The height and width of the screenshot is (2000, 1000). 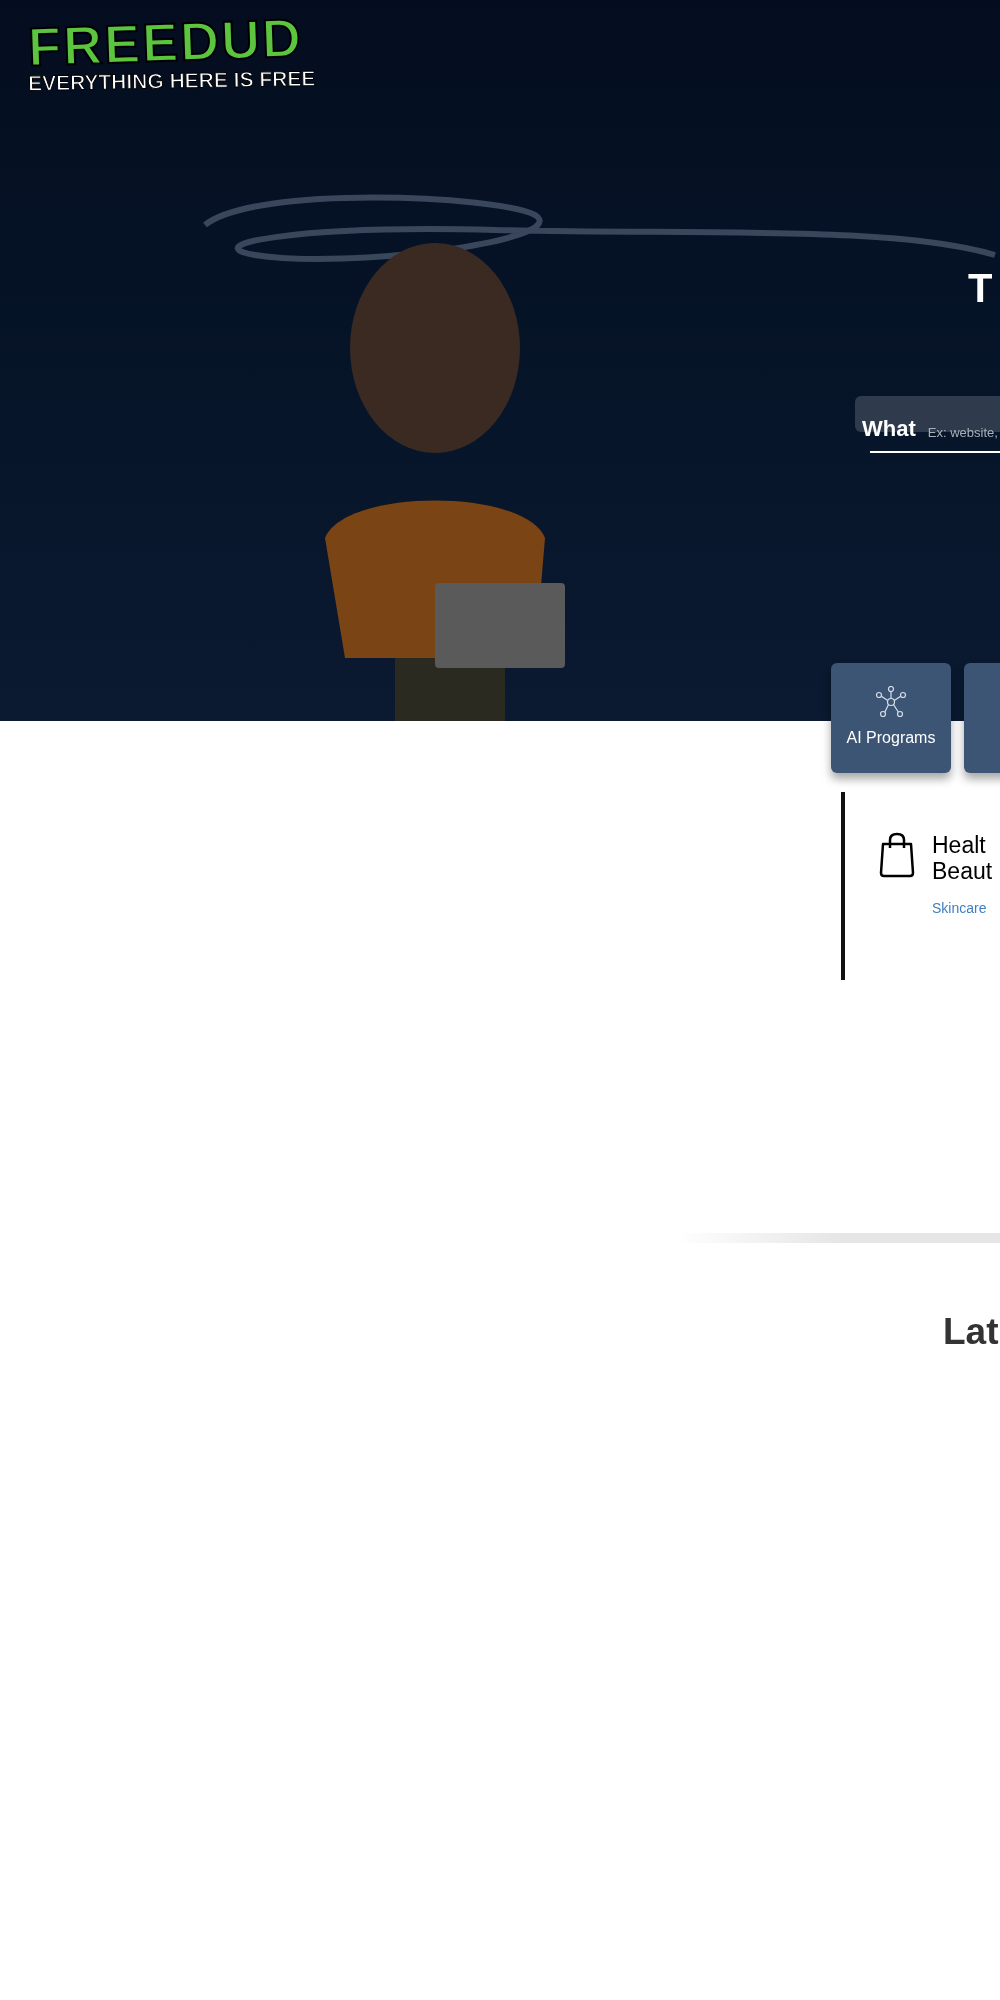 What do you see at coordinates (889, 429) in the screenshot?
I see `search-label: What` at bounding box center [889, 429].